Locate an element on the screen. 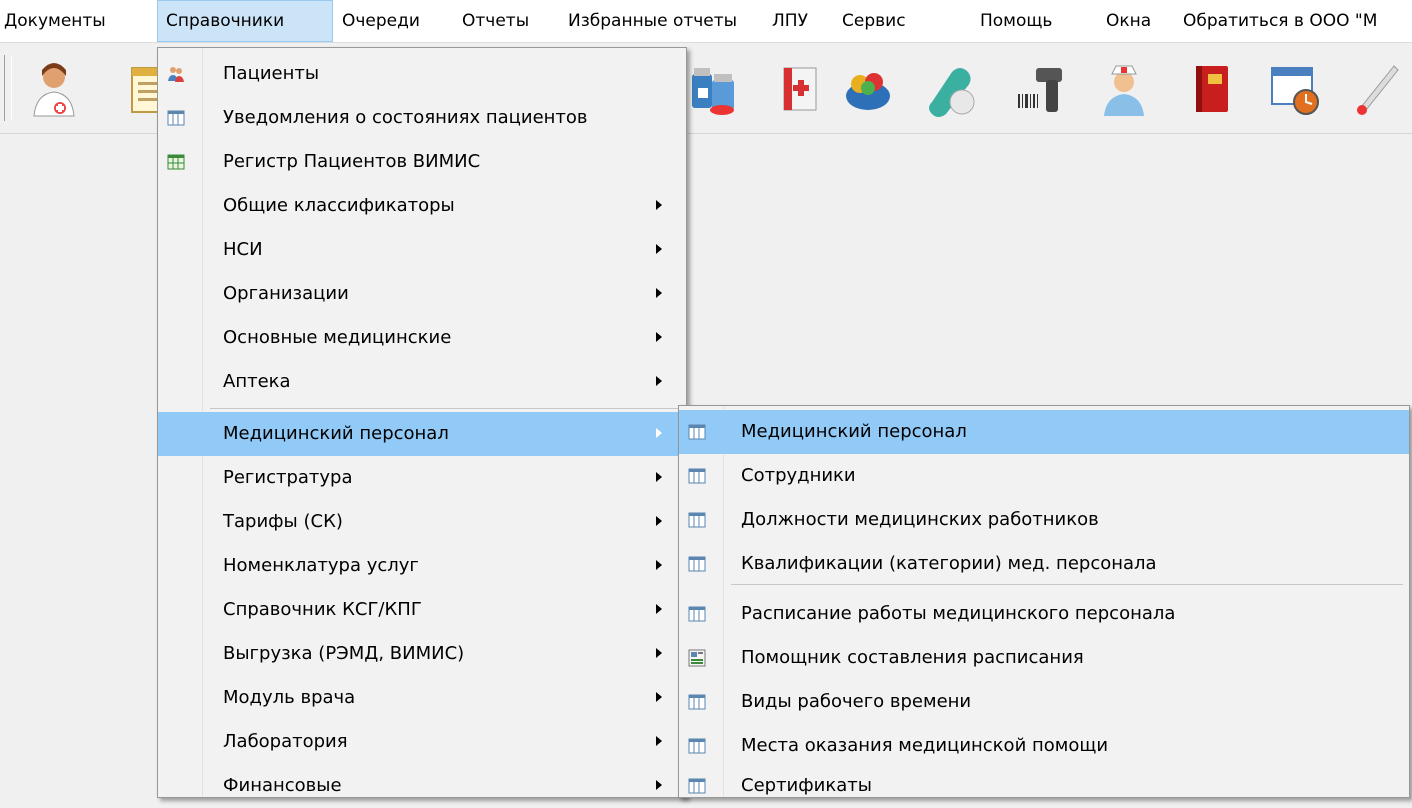 The height and width of the screenshot is (808, 1412). menu-item-financial: Финансовые is located at coordinates (422, 786).